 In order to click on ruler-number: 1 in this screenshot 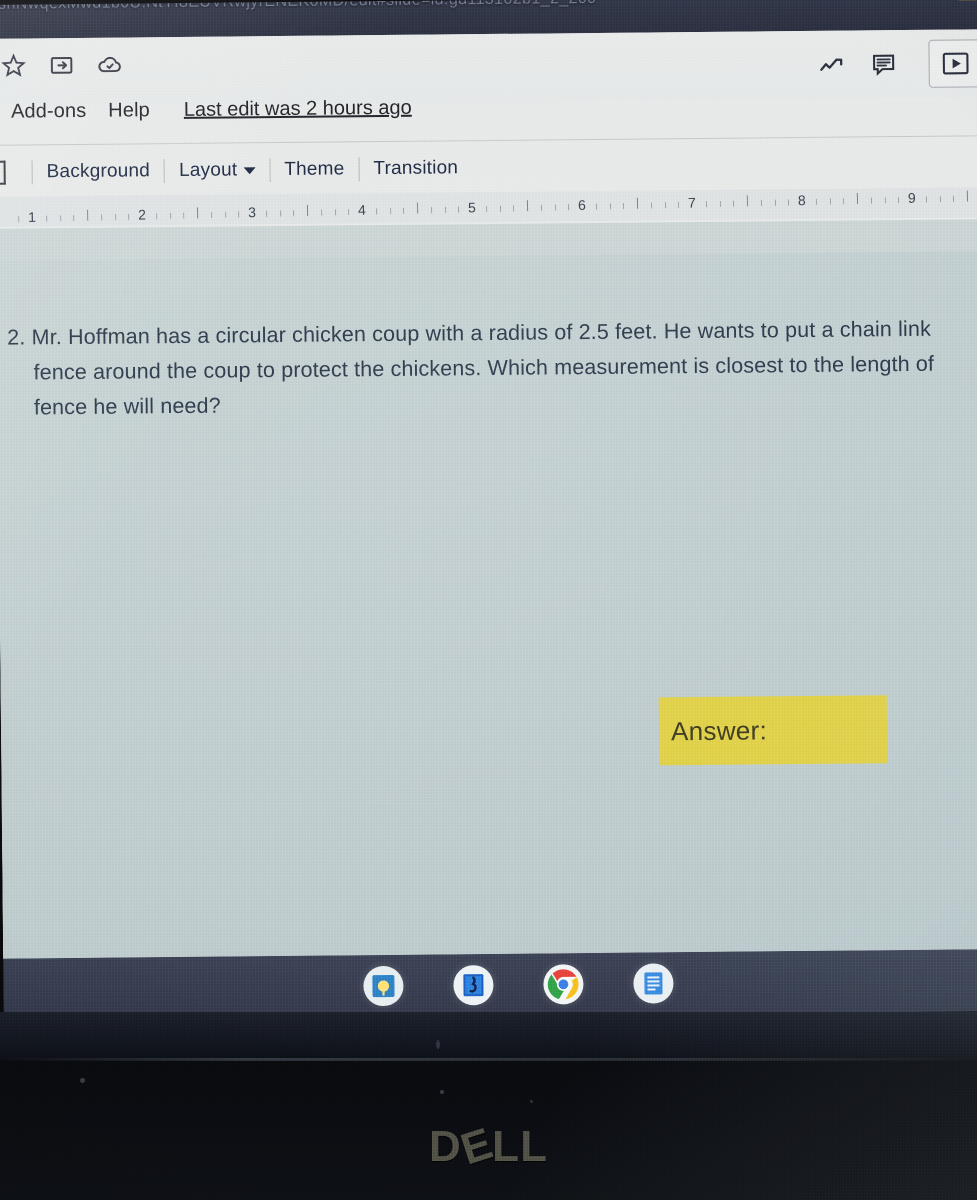, I will do `click(32, 217)`.